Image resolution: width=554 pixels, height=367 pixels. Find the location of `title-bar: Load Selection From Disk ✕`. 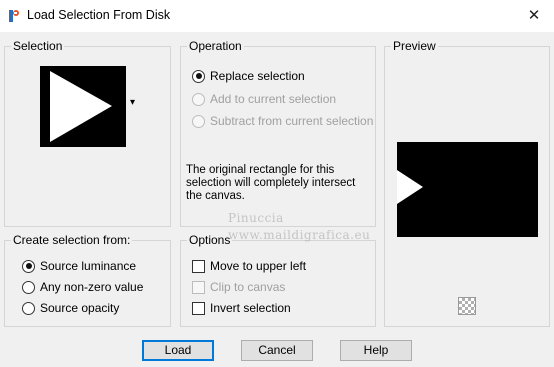

title-bar: Load Selection From Disk ✕ is located at coordinates (277, 16).